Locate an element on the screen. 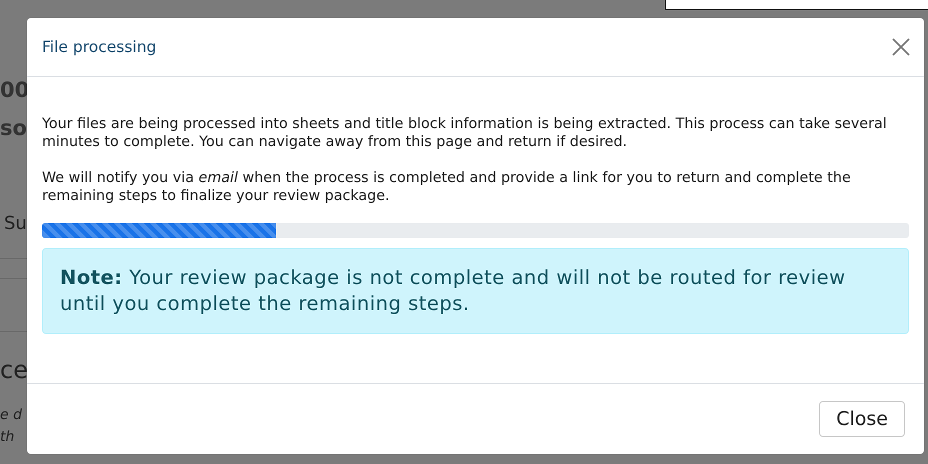 This screenshot has width=928, height=464. message-text: Your files are being processed into sheets and title block information is being extracted. This process can take several minutes to complete. You can navigate away from this page and return if desired. is located at coordinates (465, 133).